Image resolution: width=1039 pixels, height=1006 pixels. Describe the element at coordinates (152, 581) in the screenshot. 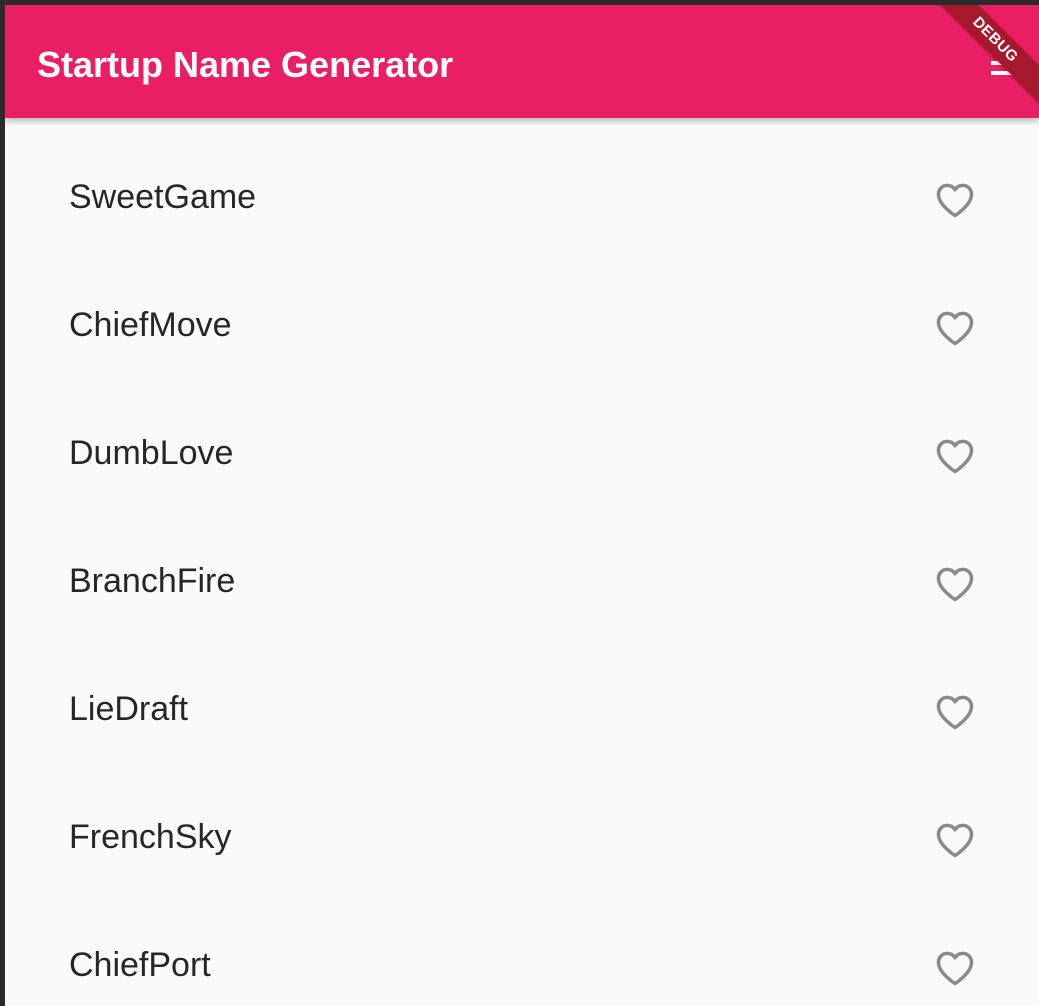

I see `list-item-label: BranchFire` at that location.